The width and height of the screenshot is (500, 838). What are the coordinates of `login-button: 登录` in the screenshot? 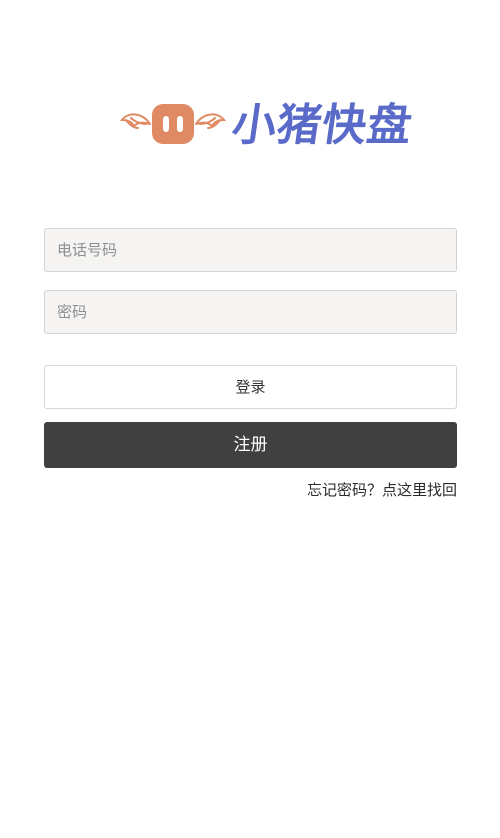 It's located at (250, 387).